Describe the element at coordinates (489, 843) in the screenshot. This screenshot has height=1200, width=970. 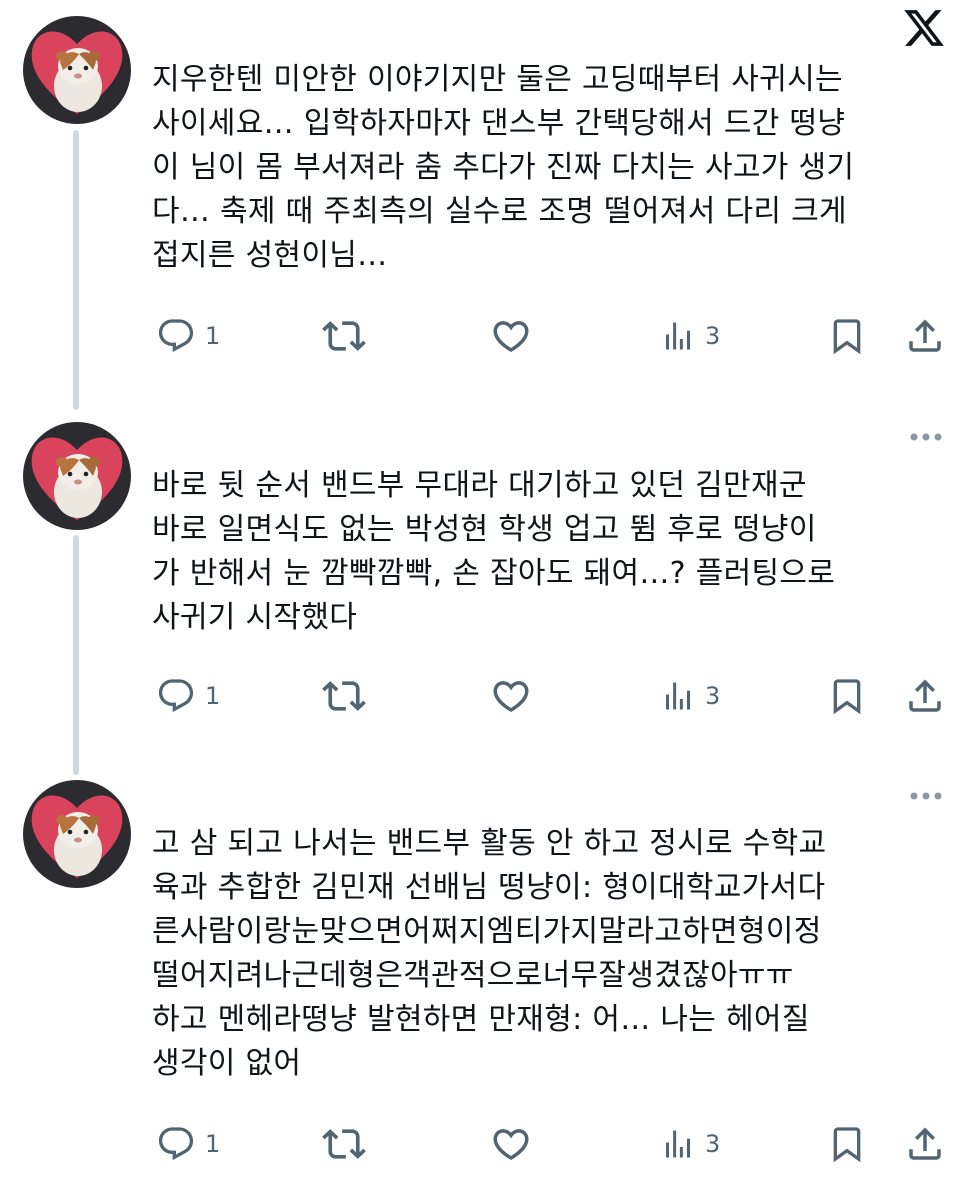
I see `tweet-text-line: 고 삼 되고 나서는 밴드부 활동 안 하고 정시로 수학교` at that location.